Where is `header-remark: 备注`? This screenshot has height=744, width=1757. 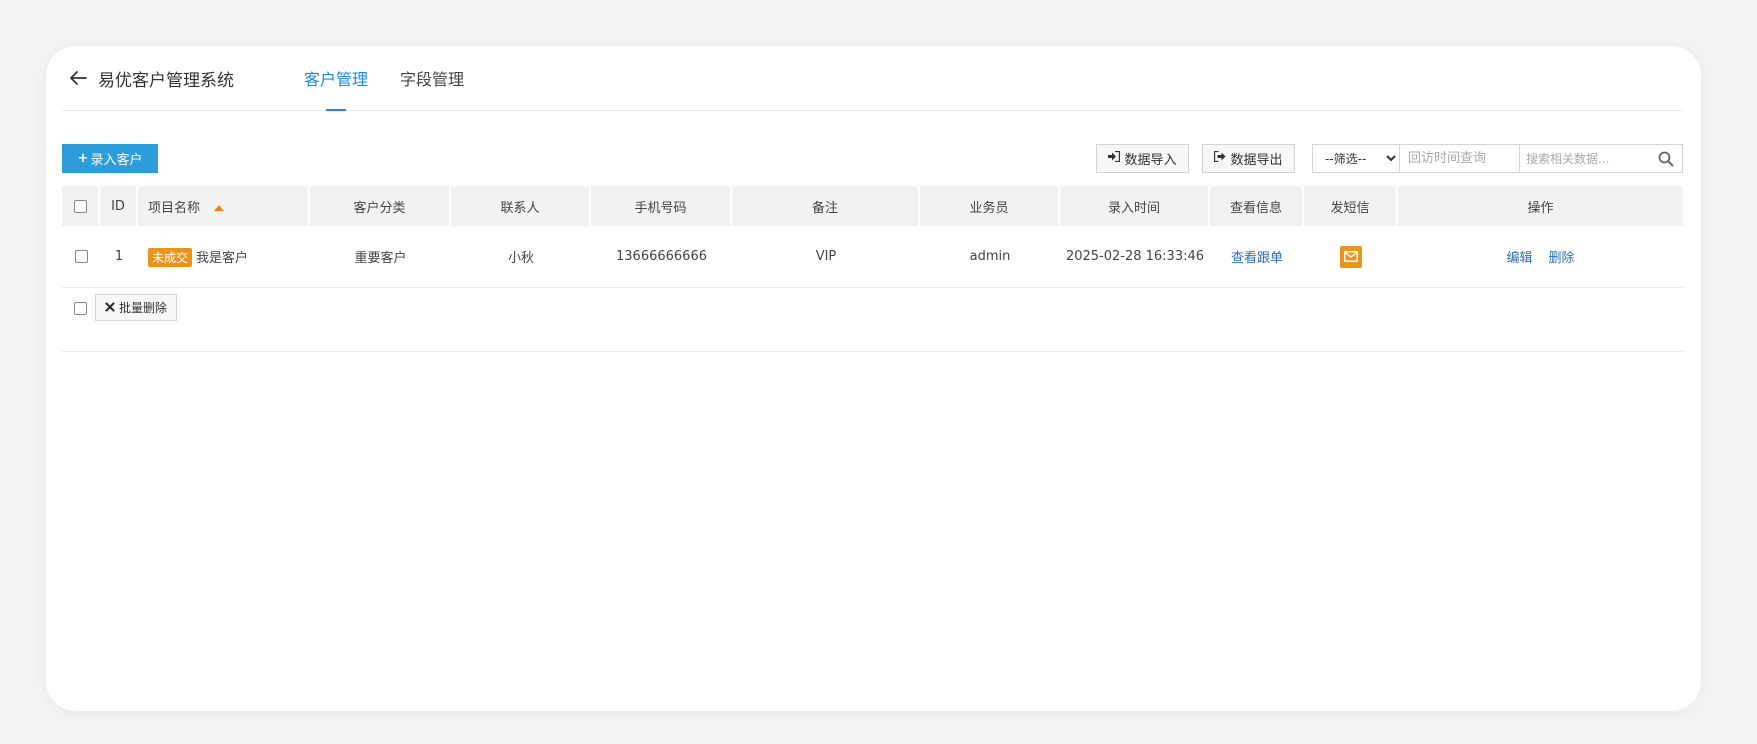
header-remark: 备注 is located at coordinates (826, 206).